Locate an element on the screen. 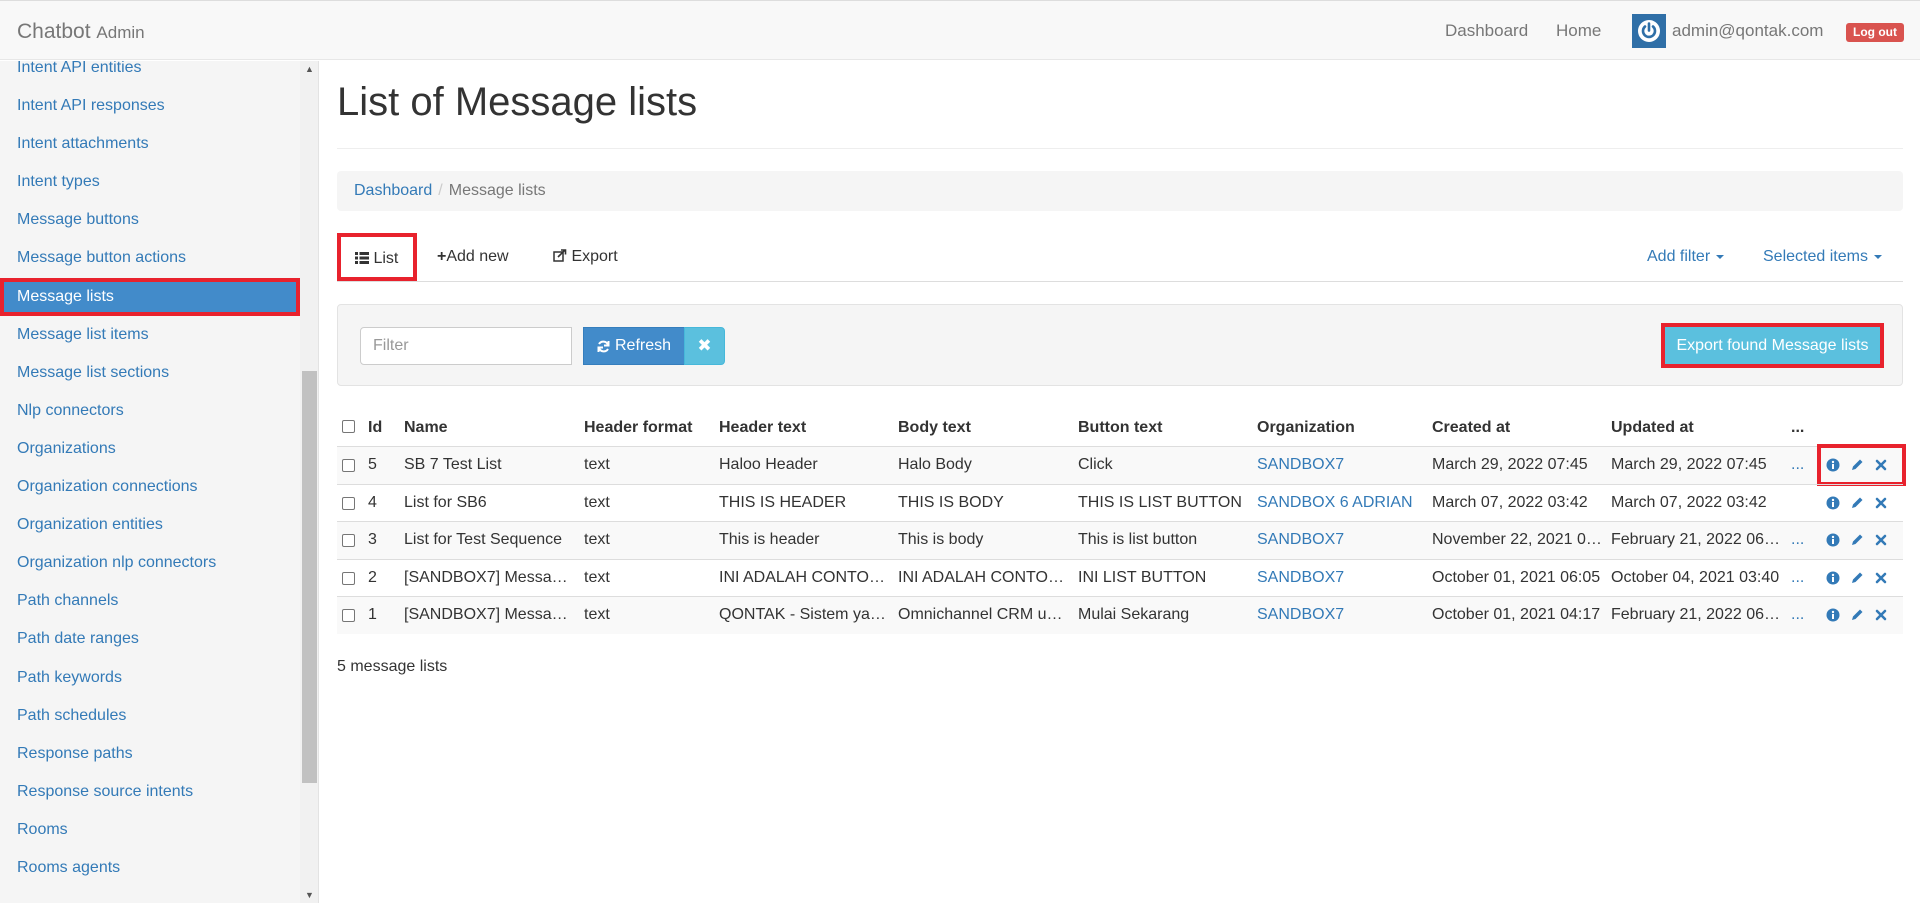 This screenshot has width=1920, height=903. tab-list: List is located at coordinates (377, 257).